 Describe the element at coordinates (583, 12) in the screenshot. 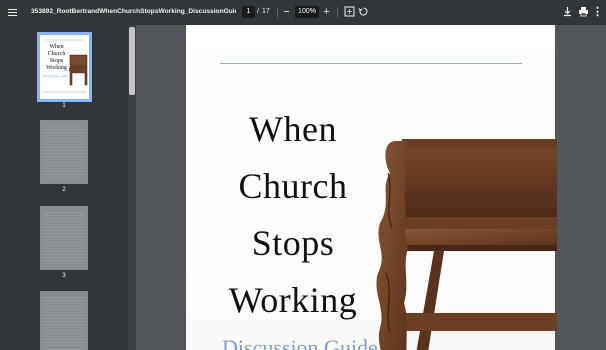

I see `print-icon` at that location.